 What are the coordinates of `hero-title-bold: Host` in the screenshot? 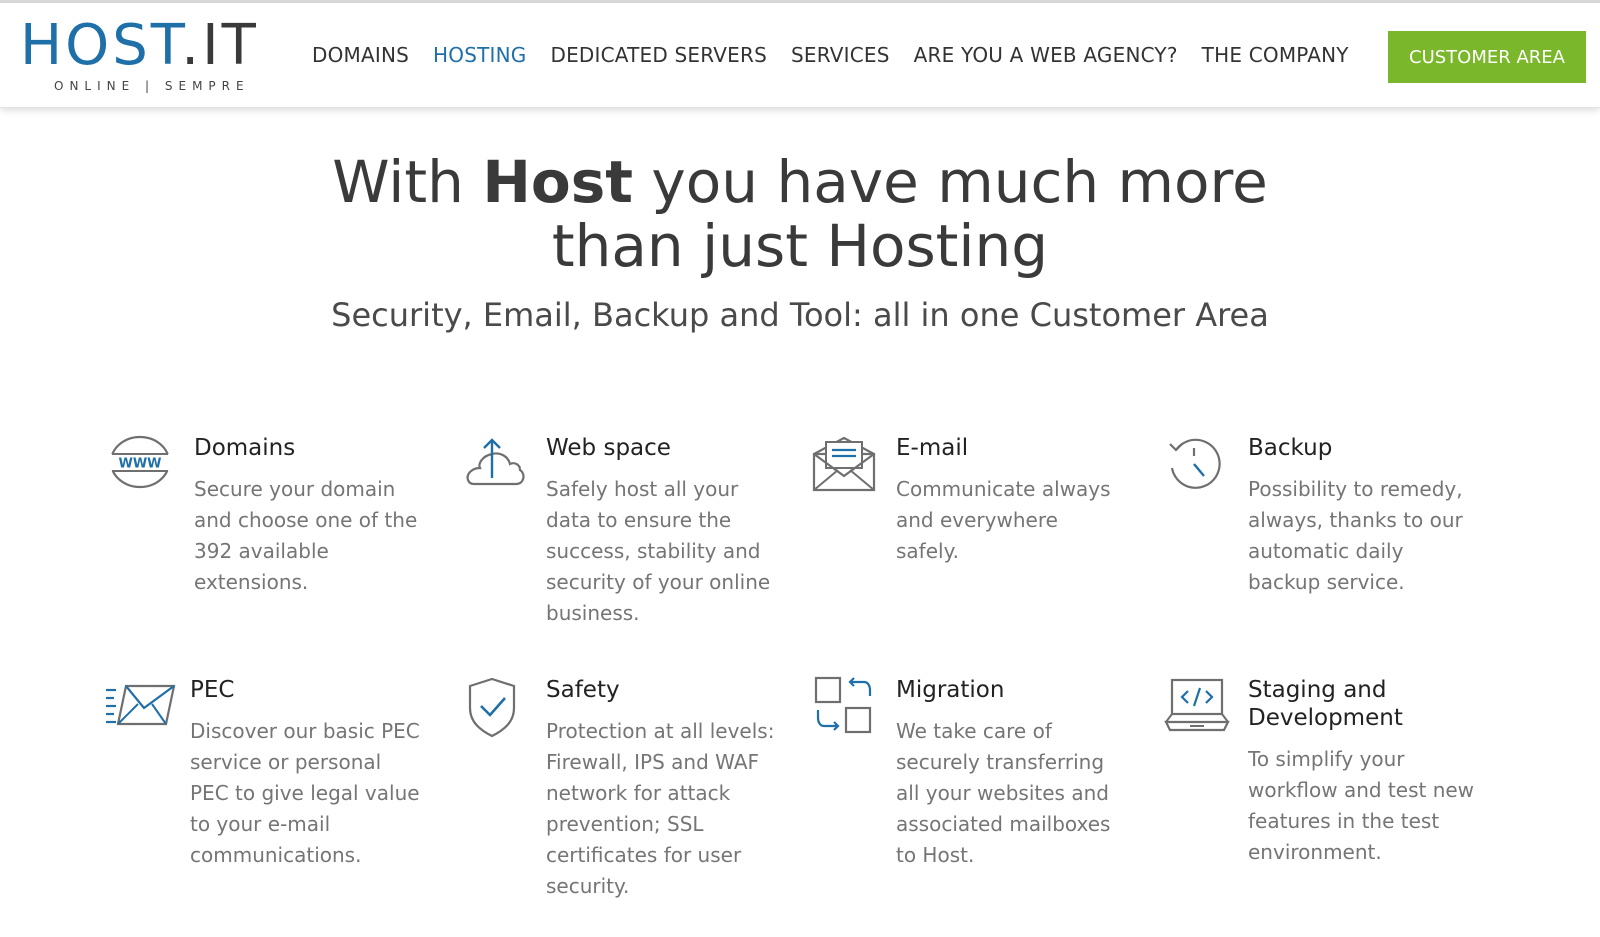 It's located at (557, 182).